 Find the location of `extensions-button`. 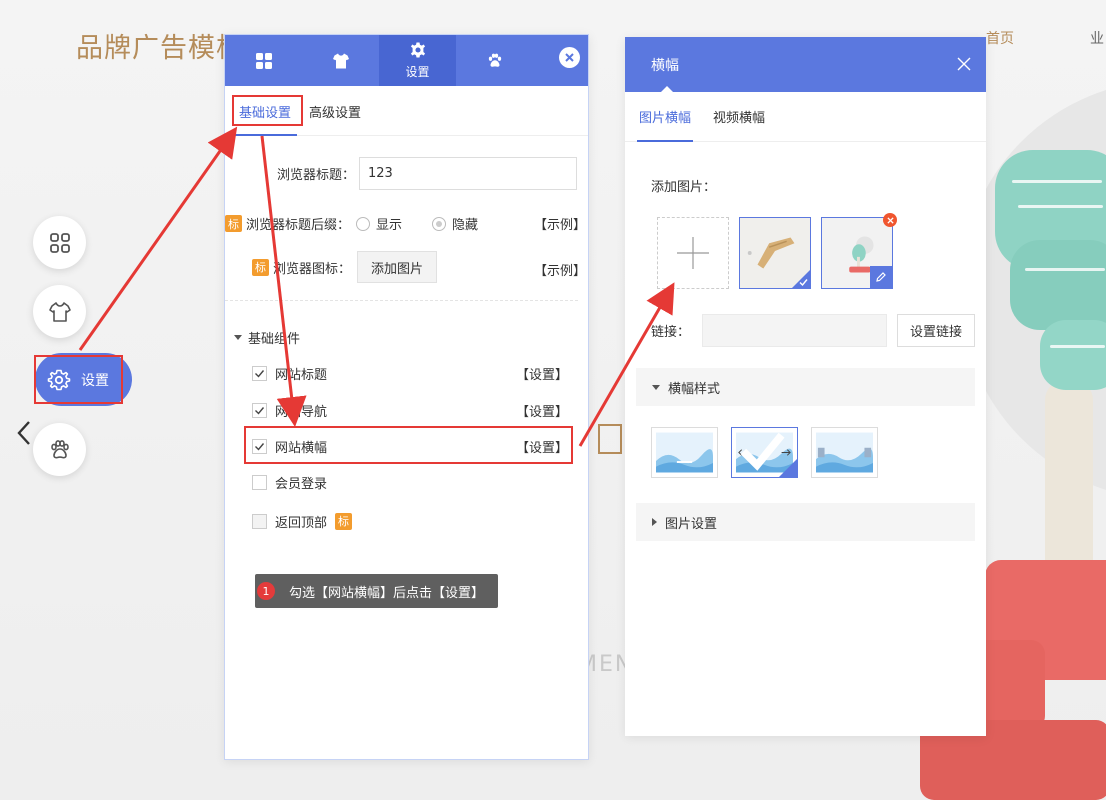

extensions-button is located at coordinates (59, 449).